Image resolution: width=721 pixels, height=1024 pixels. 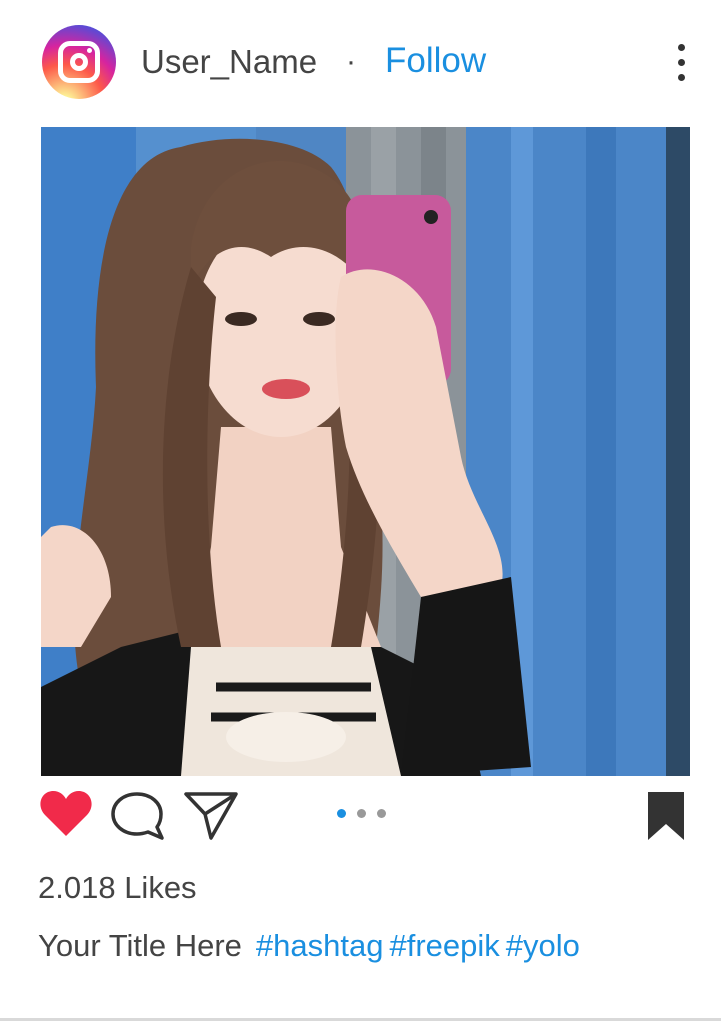 What do you see at coordinates (229, 62) in the screenshot?
I see `username-link: User_Name` at bounding box center [229, 62].